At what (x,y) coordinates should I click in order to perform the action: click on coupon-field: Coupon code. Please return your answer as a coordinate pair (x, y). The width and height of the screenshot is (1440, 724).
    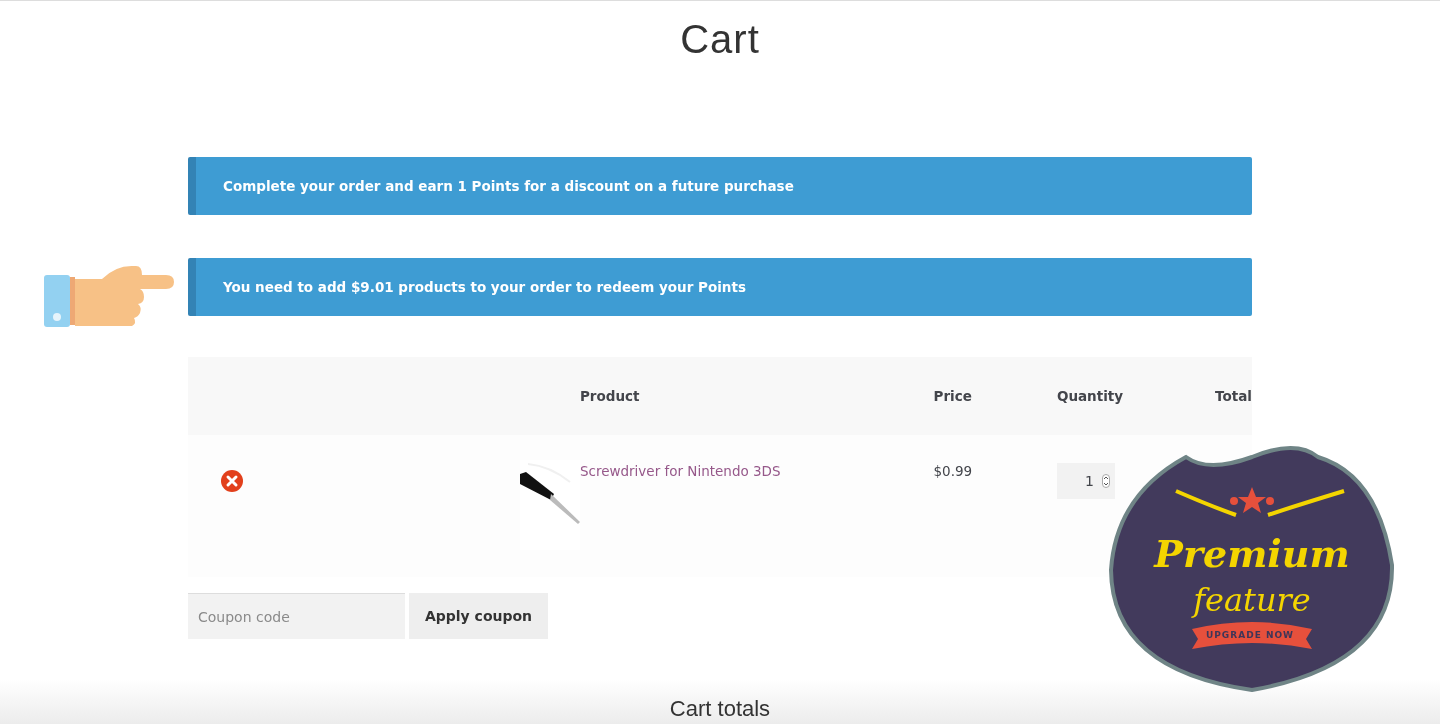
    Looking at the image, I should click on (296, 616).